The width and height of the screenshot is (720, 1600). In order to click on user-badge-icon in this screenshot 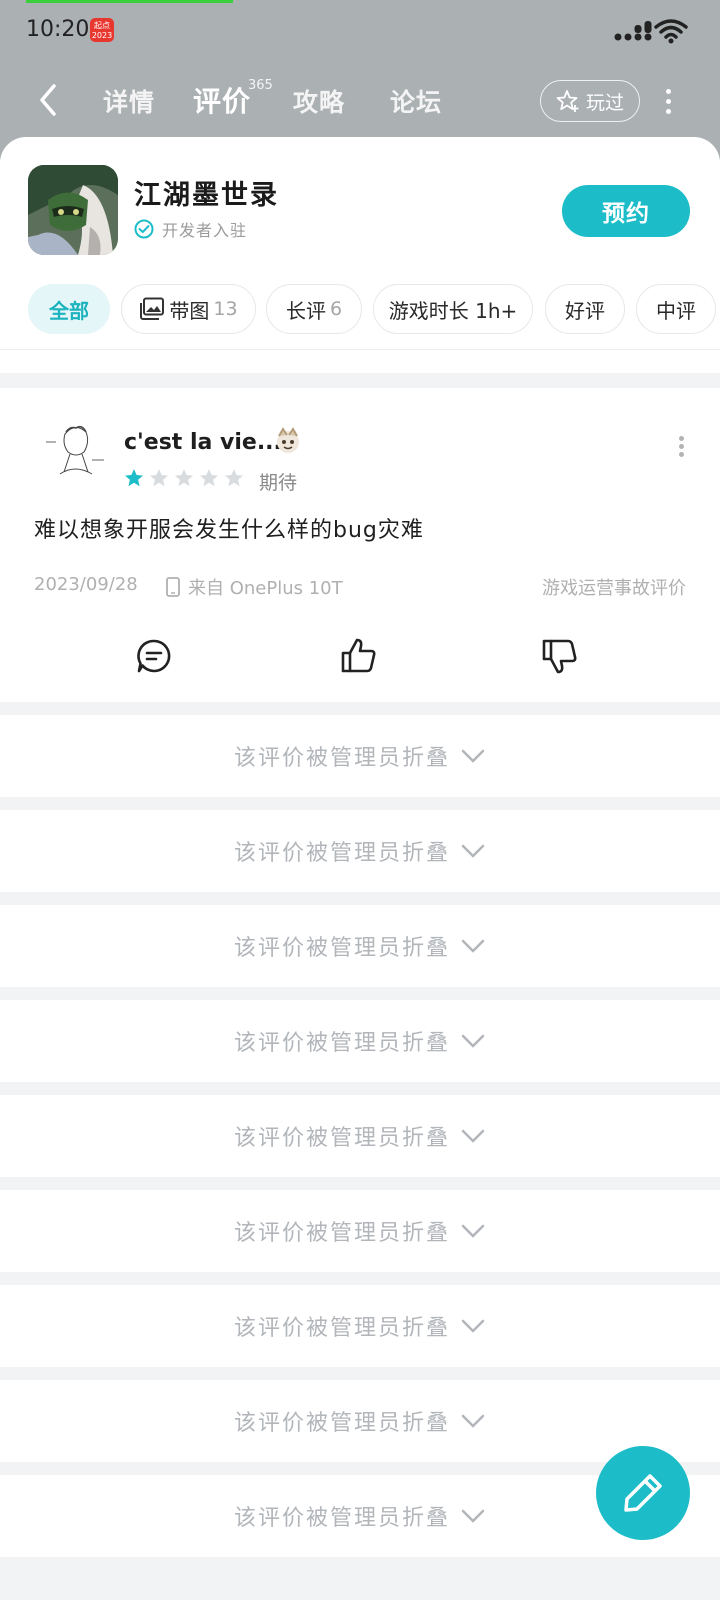, I will do `click(288, 440)`.